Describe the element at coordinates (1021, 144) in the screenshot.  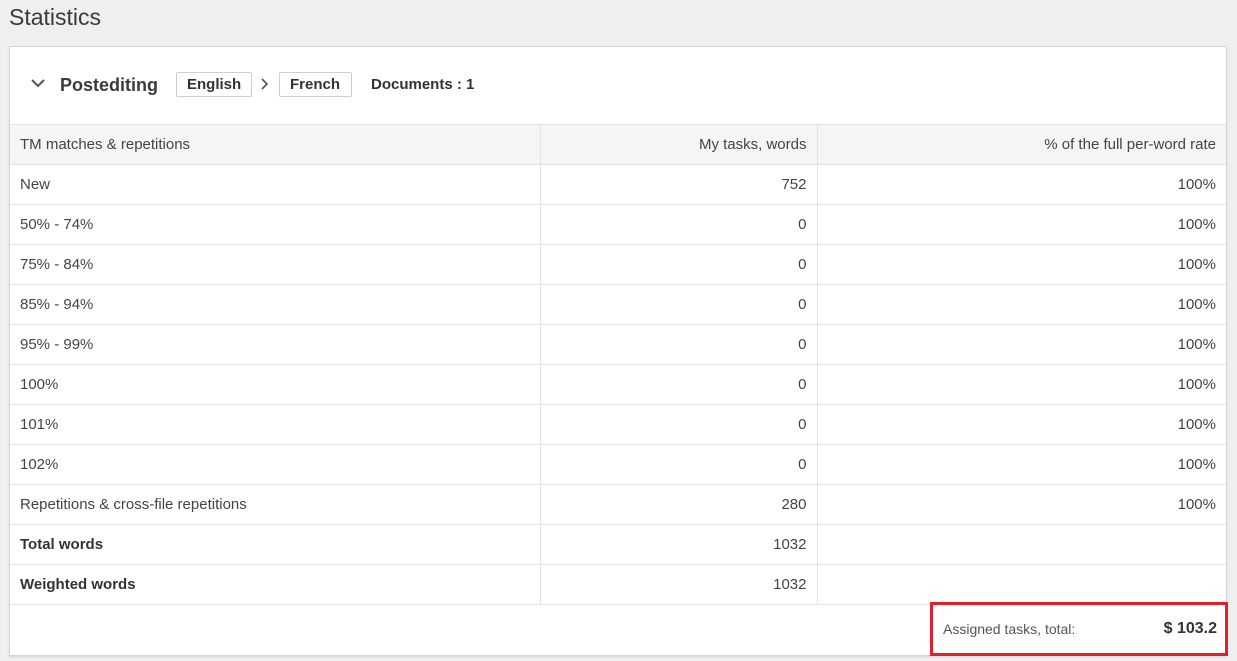
I see `column-header-rate: % of the full per-word rate` at that location.